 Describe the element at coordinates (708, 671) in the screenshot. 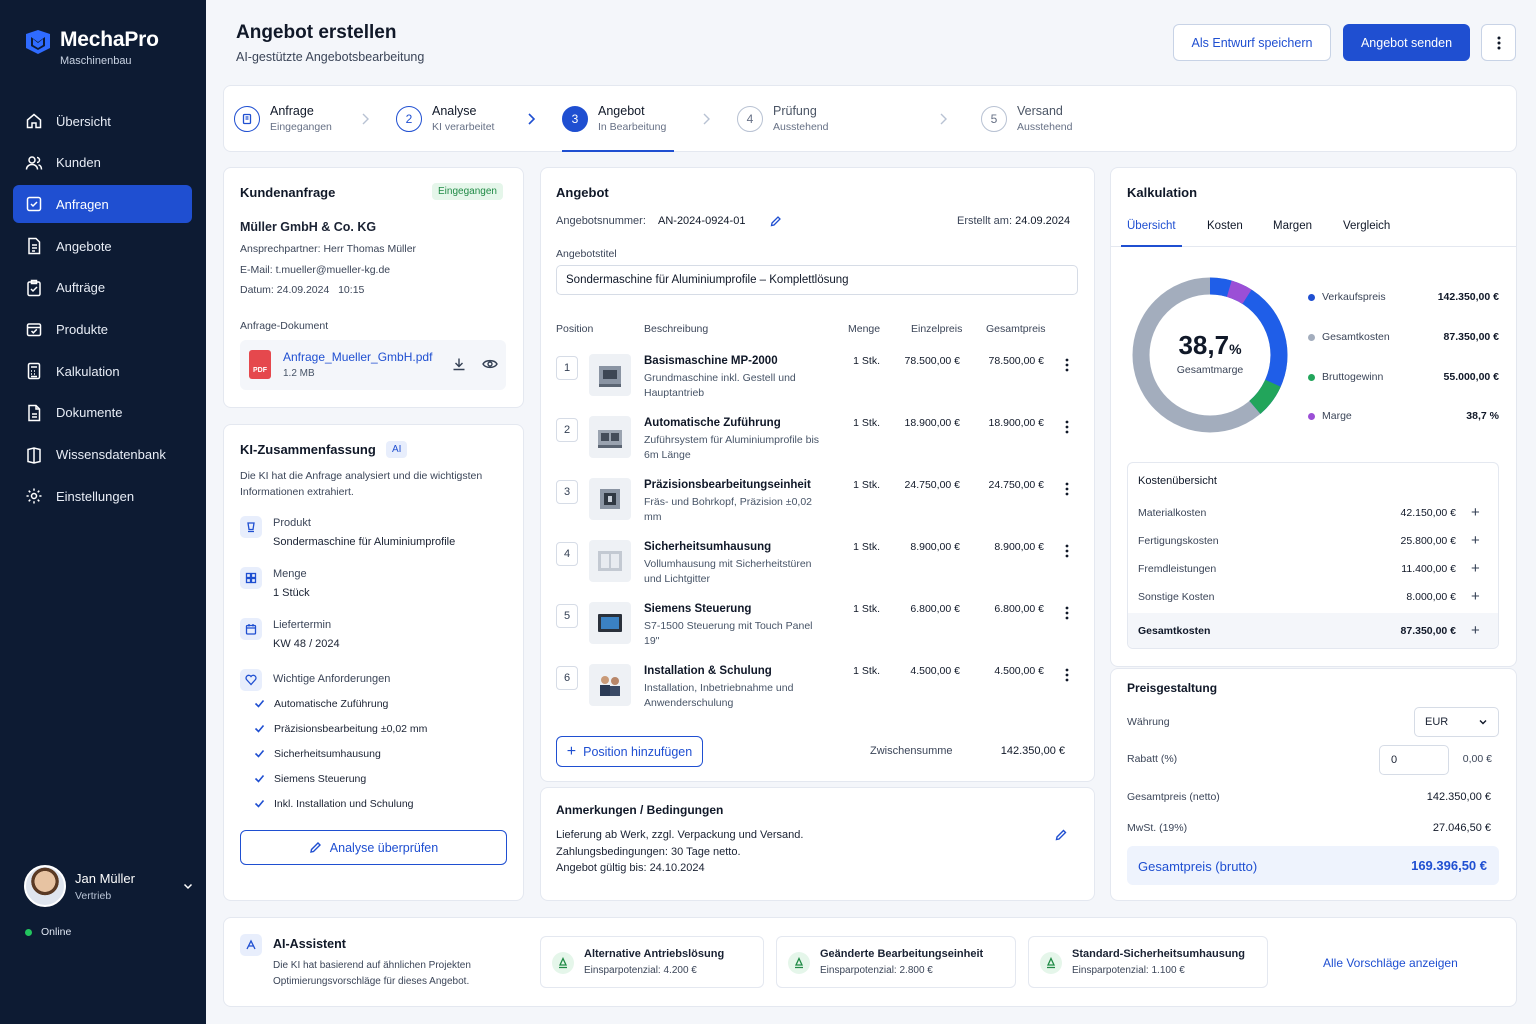

I see `item-name: Installation & Schulung` at that location.